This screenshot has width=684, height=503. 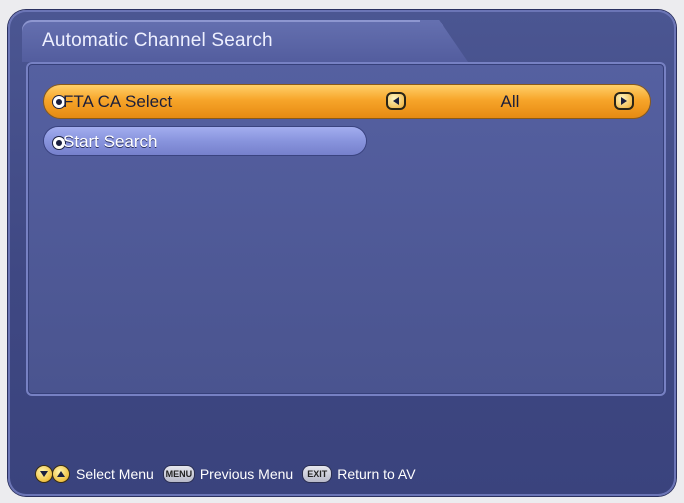 What do you see at coordinates (118, 101) in the screenshot?
I see `menu-item-label: FTA CA Select` at bounding box center [118, 101].